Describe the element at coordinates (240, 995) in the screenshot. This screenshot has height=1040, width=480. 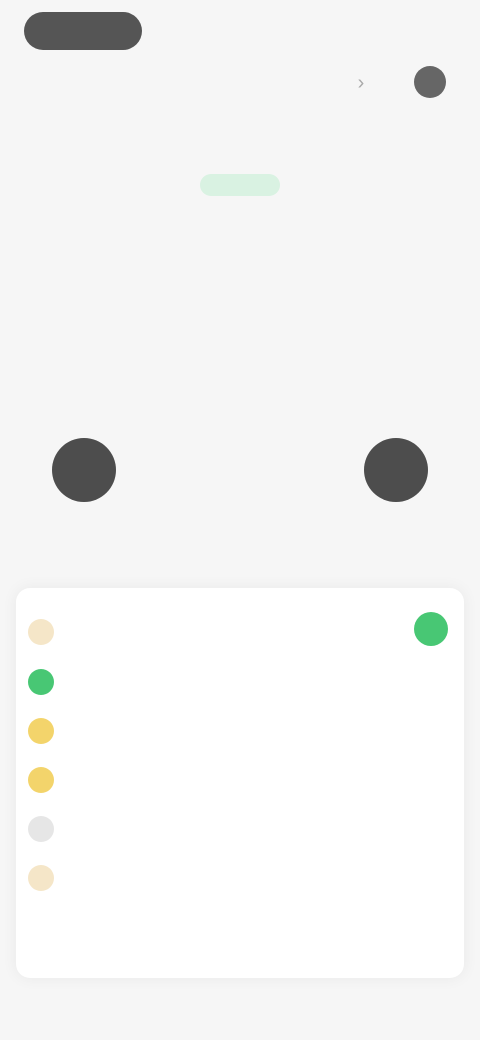
I see `bottom-tab-bar` at that location.